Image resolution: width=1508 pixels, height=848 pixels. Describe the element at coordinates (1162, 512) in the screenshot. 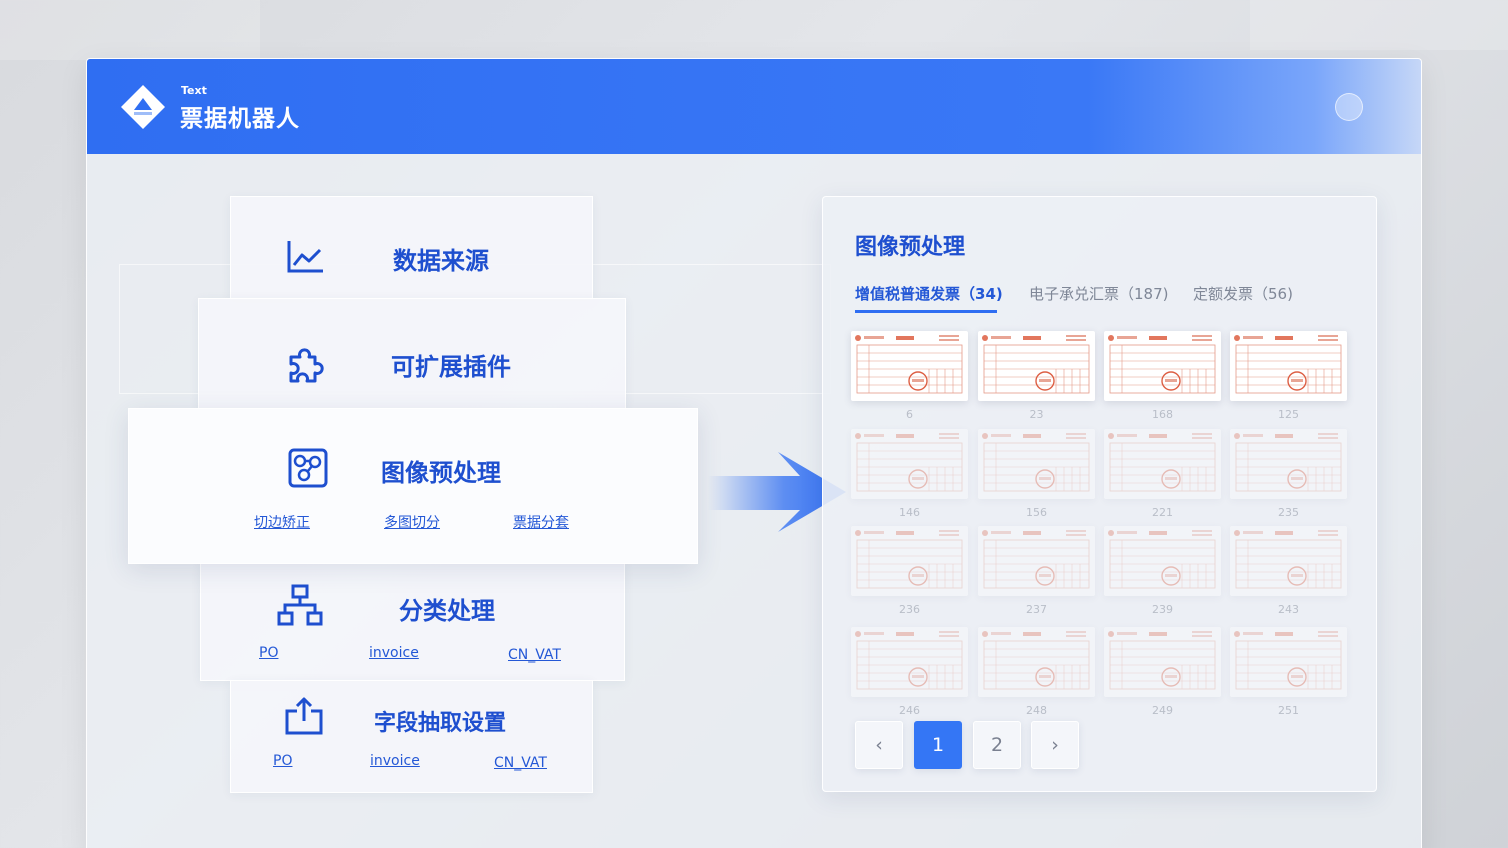

I see `thumbnail-number: 221` at that location.